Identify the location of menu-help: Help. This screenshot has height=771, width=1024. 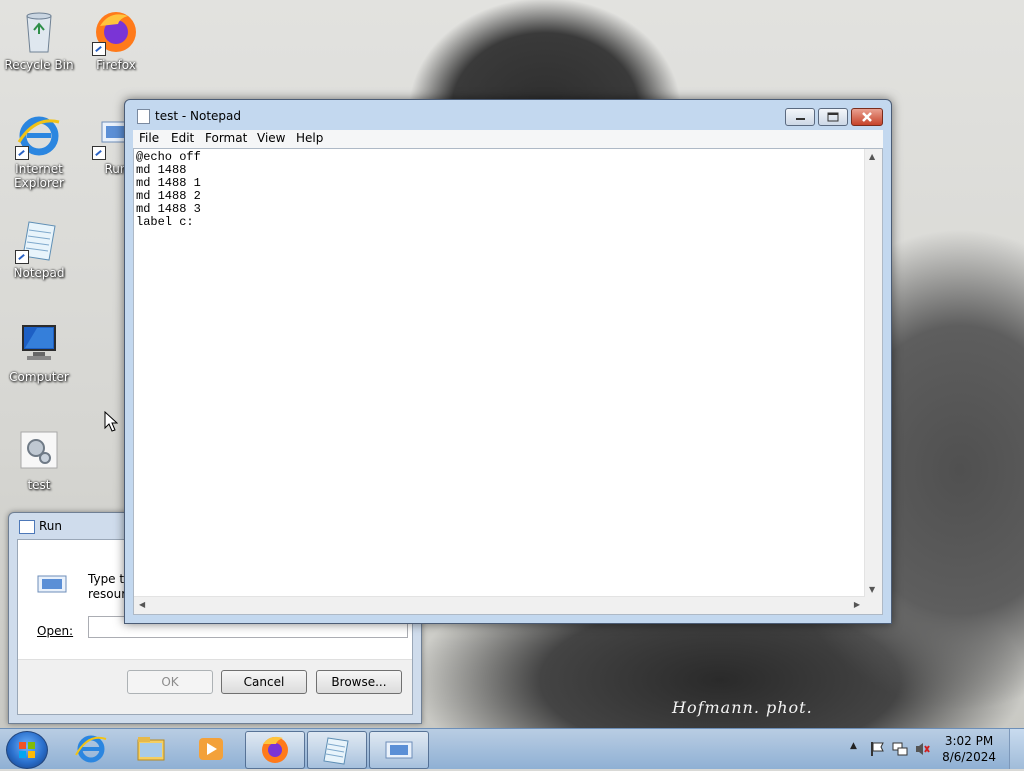
(309, 138).